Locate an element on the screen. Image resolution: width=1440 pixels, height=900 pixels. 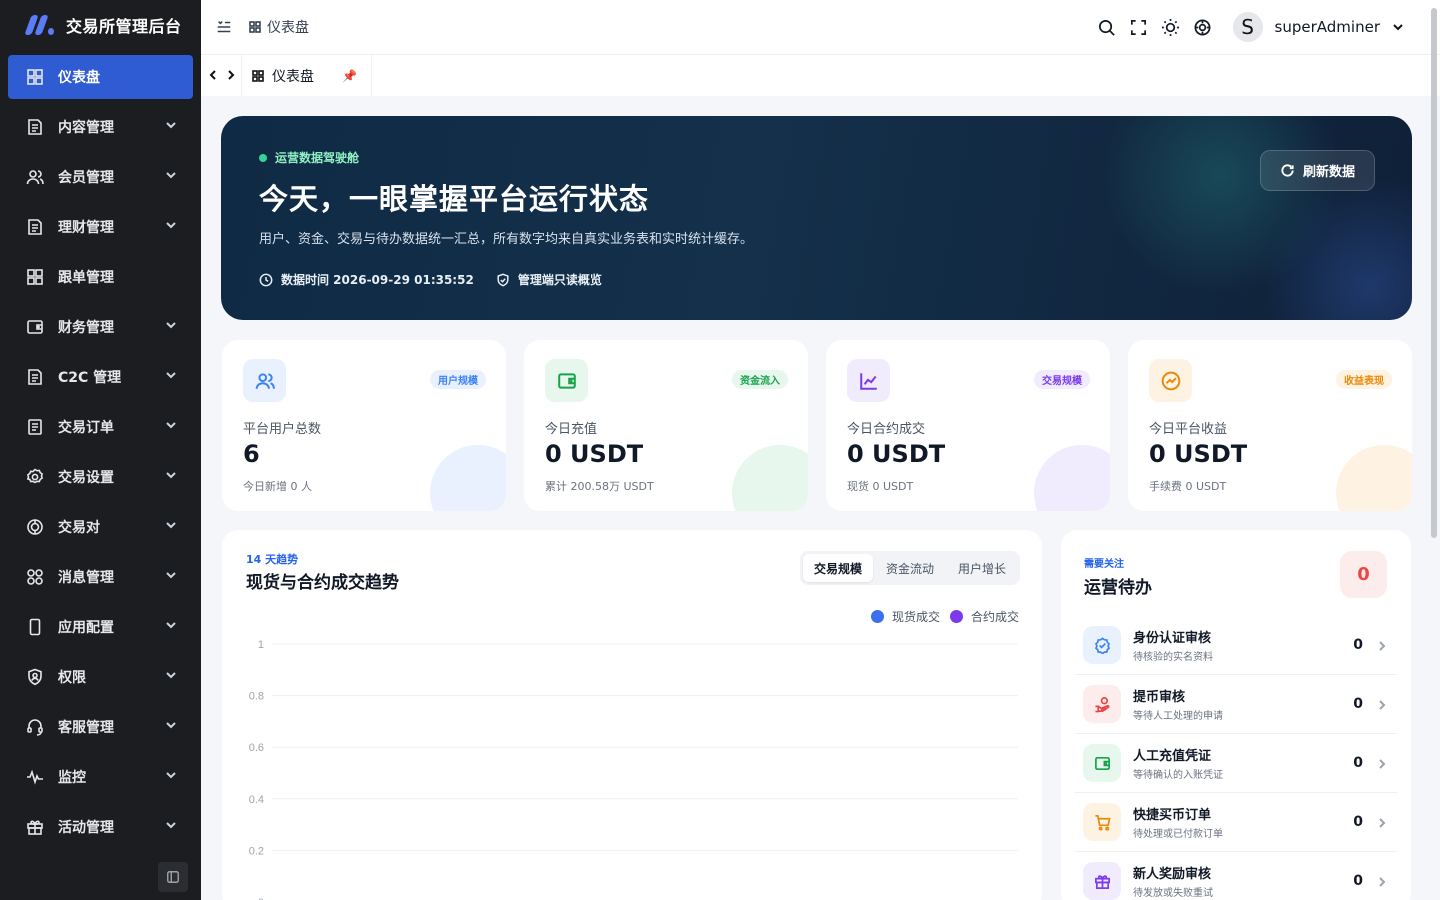
avatar: S is located at coordinates (1247, 27).